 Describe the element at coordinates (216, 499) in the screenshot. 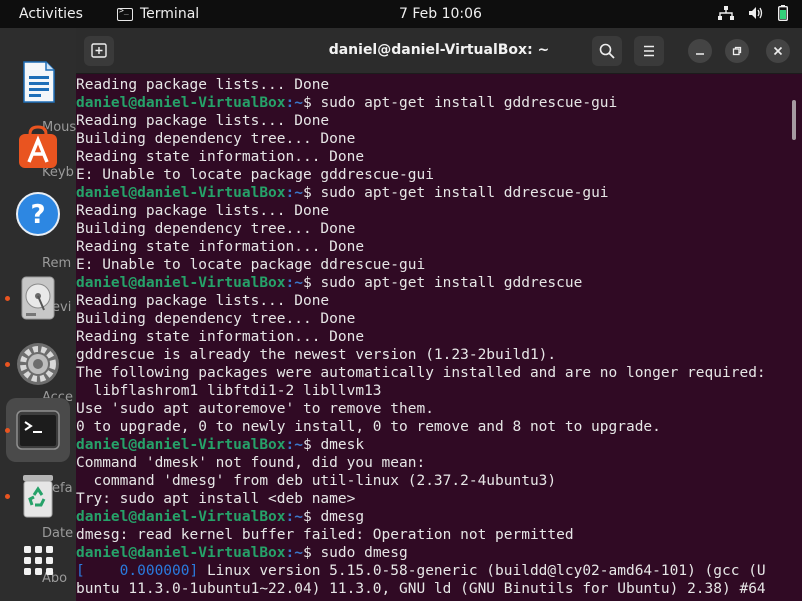

I see `terminal-output-line: Try: sudo apt install <deb name>` at that location.